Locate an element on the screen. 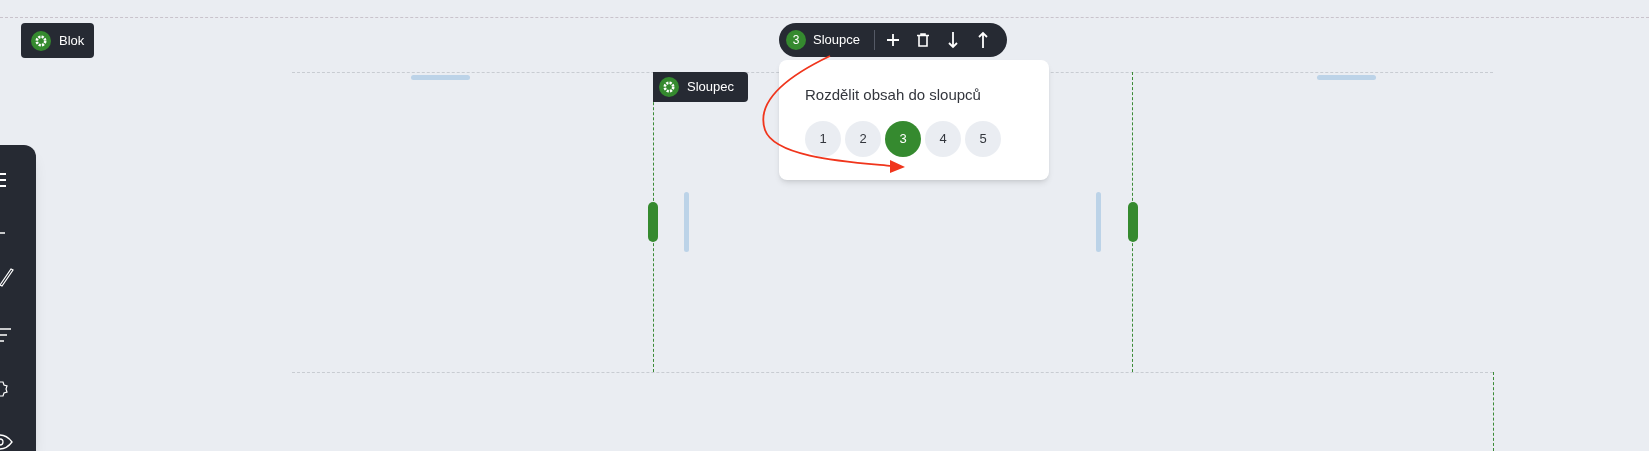  column-settings-button: Sloupec is located at coordinates (700, 87).